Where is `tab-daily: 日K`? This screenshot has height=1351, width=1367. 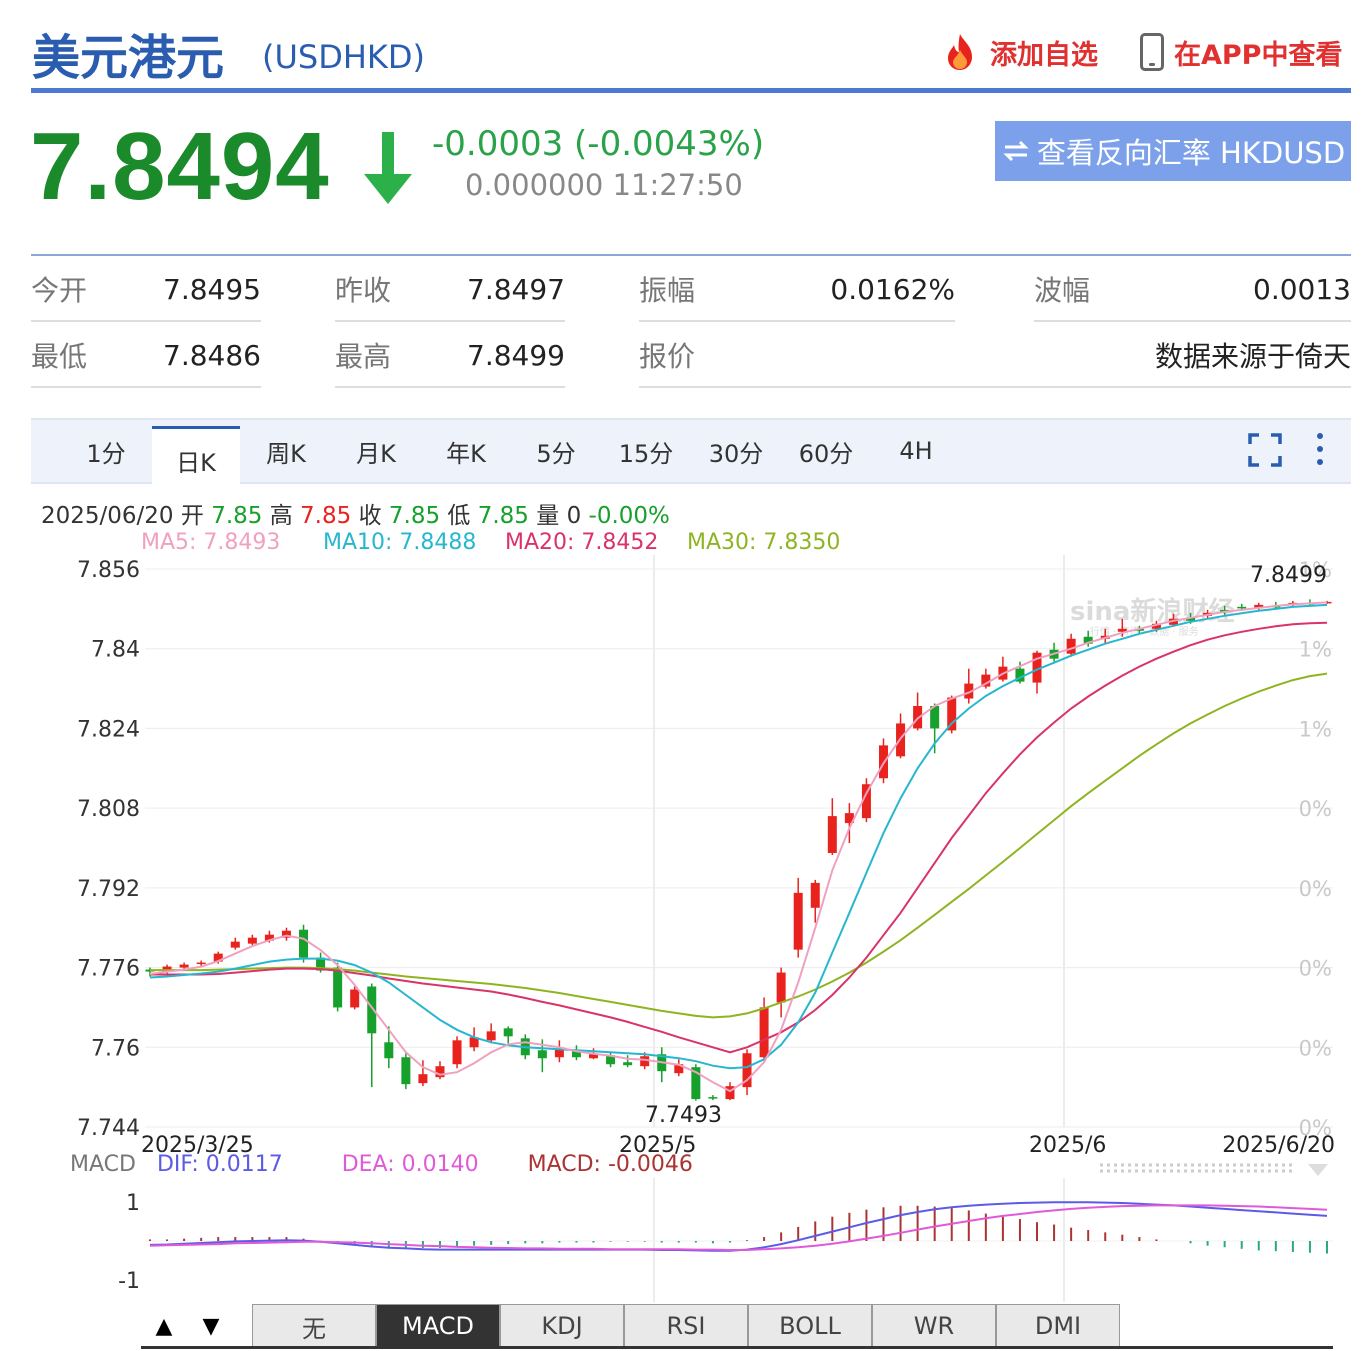 tab-daily: 日K is located at coordinates (196, 459).